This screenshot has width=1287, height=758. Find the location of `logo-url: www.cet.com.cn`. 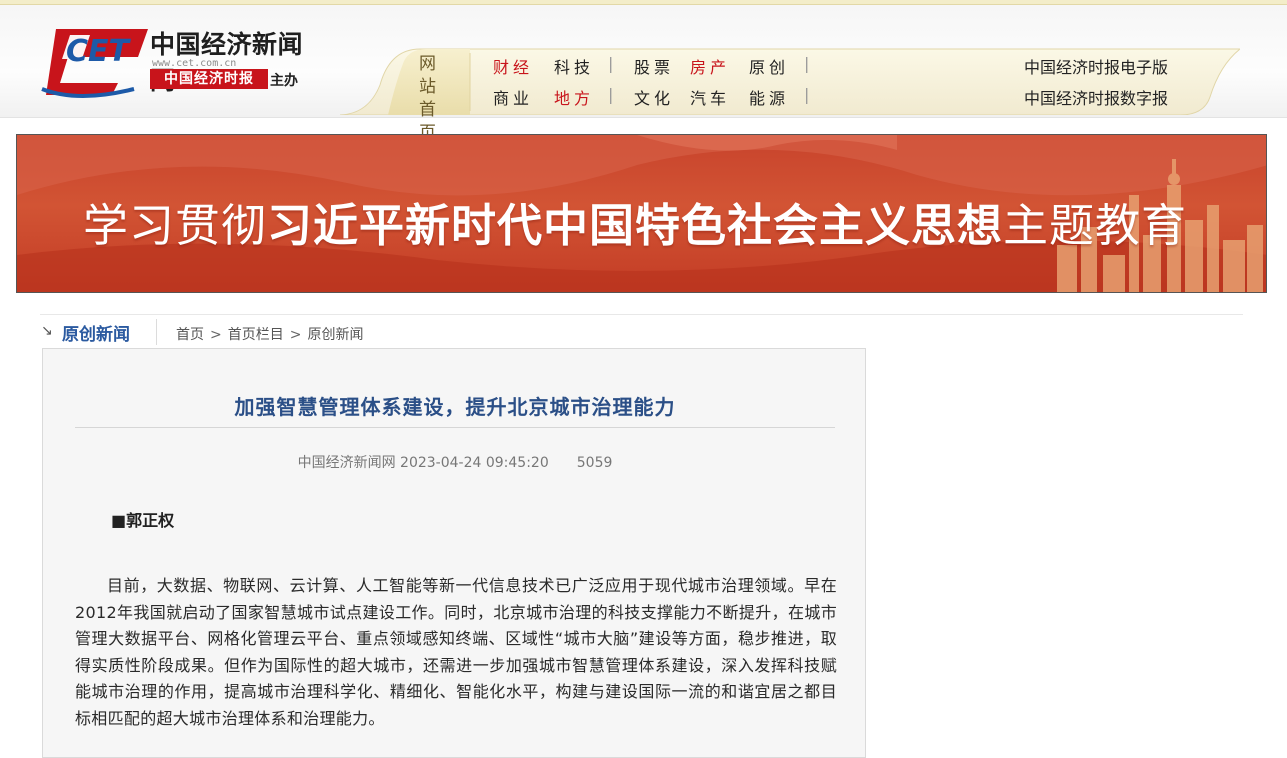

logo-url: www.cet.com.cn is located at coordinates (194, 63).